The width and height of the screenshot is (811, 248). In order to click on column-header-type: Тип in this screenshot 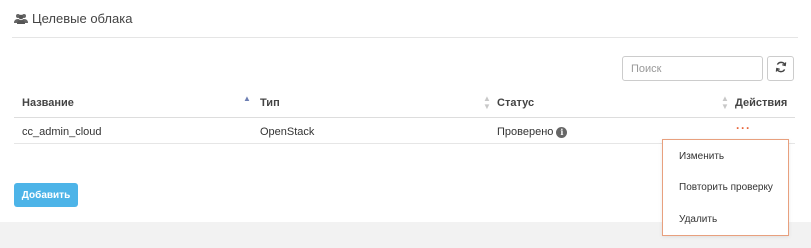, I will do `click(270, 103)`.